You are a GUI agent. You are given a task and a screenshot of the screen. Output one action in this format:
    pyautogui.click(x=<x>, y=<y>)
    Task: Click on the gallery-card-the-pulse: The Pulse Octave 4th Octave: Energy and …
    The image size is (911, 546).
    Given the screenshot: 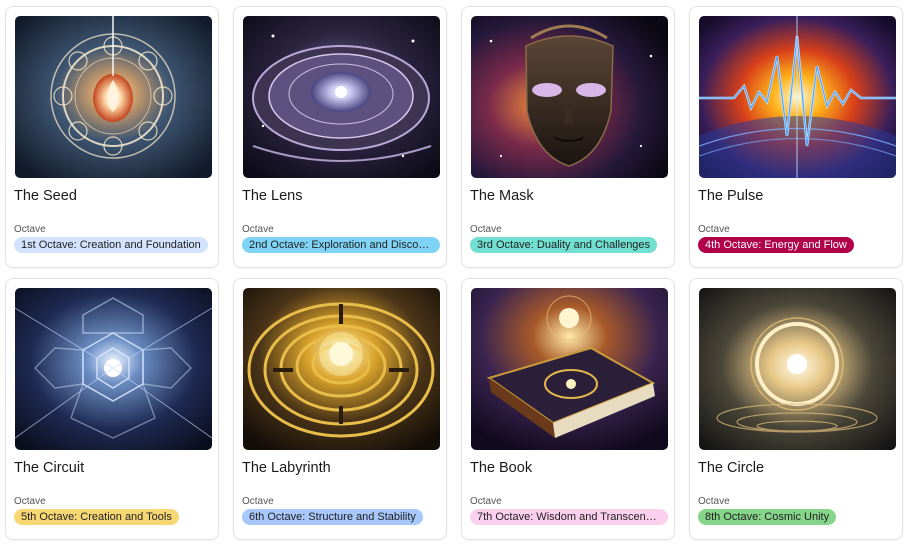 What is the action you would take?
    pyautogui.click(x=796, y=137)
    